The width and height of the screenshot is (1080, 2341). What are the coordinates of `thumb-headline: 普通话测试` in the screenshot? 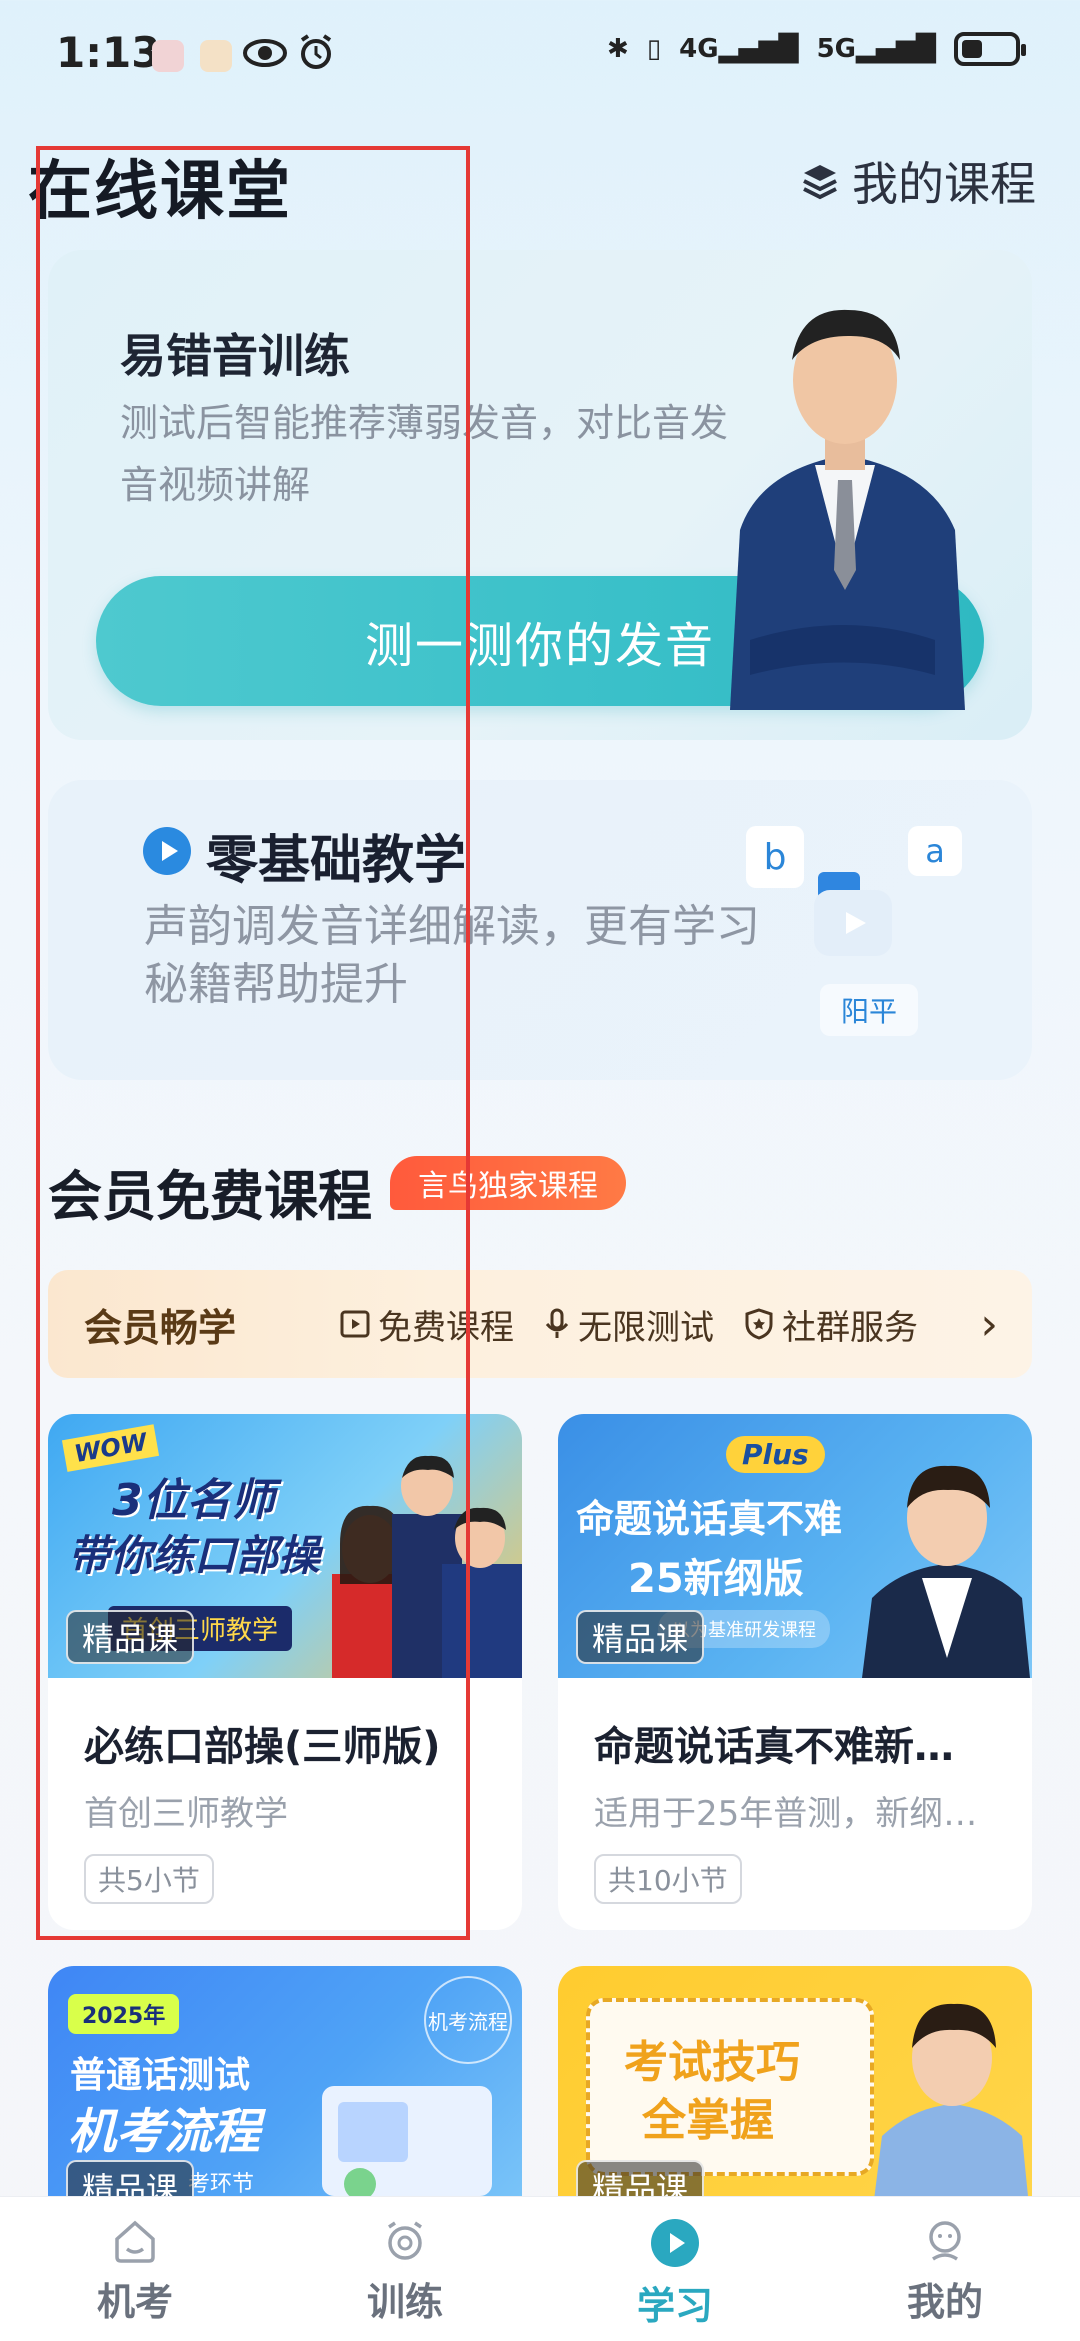 It's located at (160, 2075).